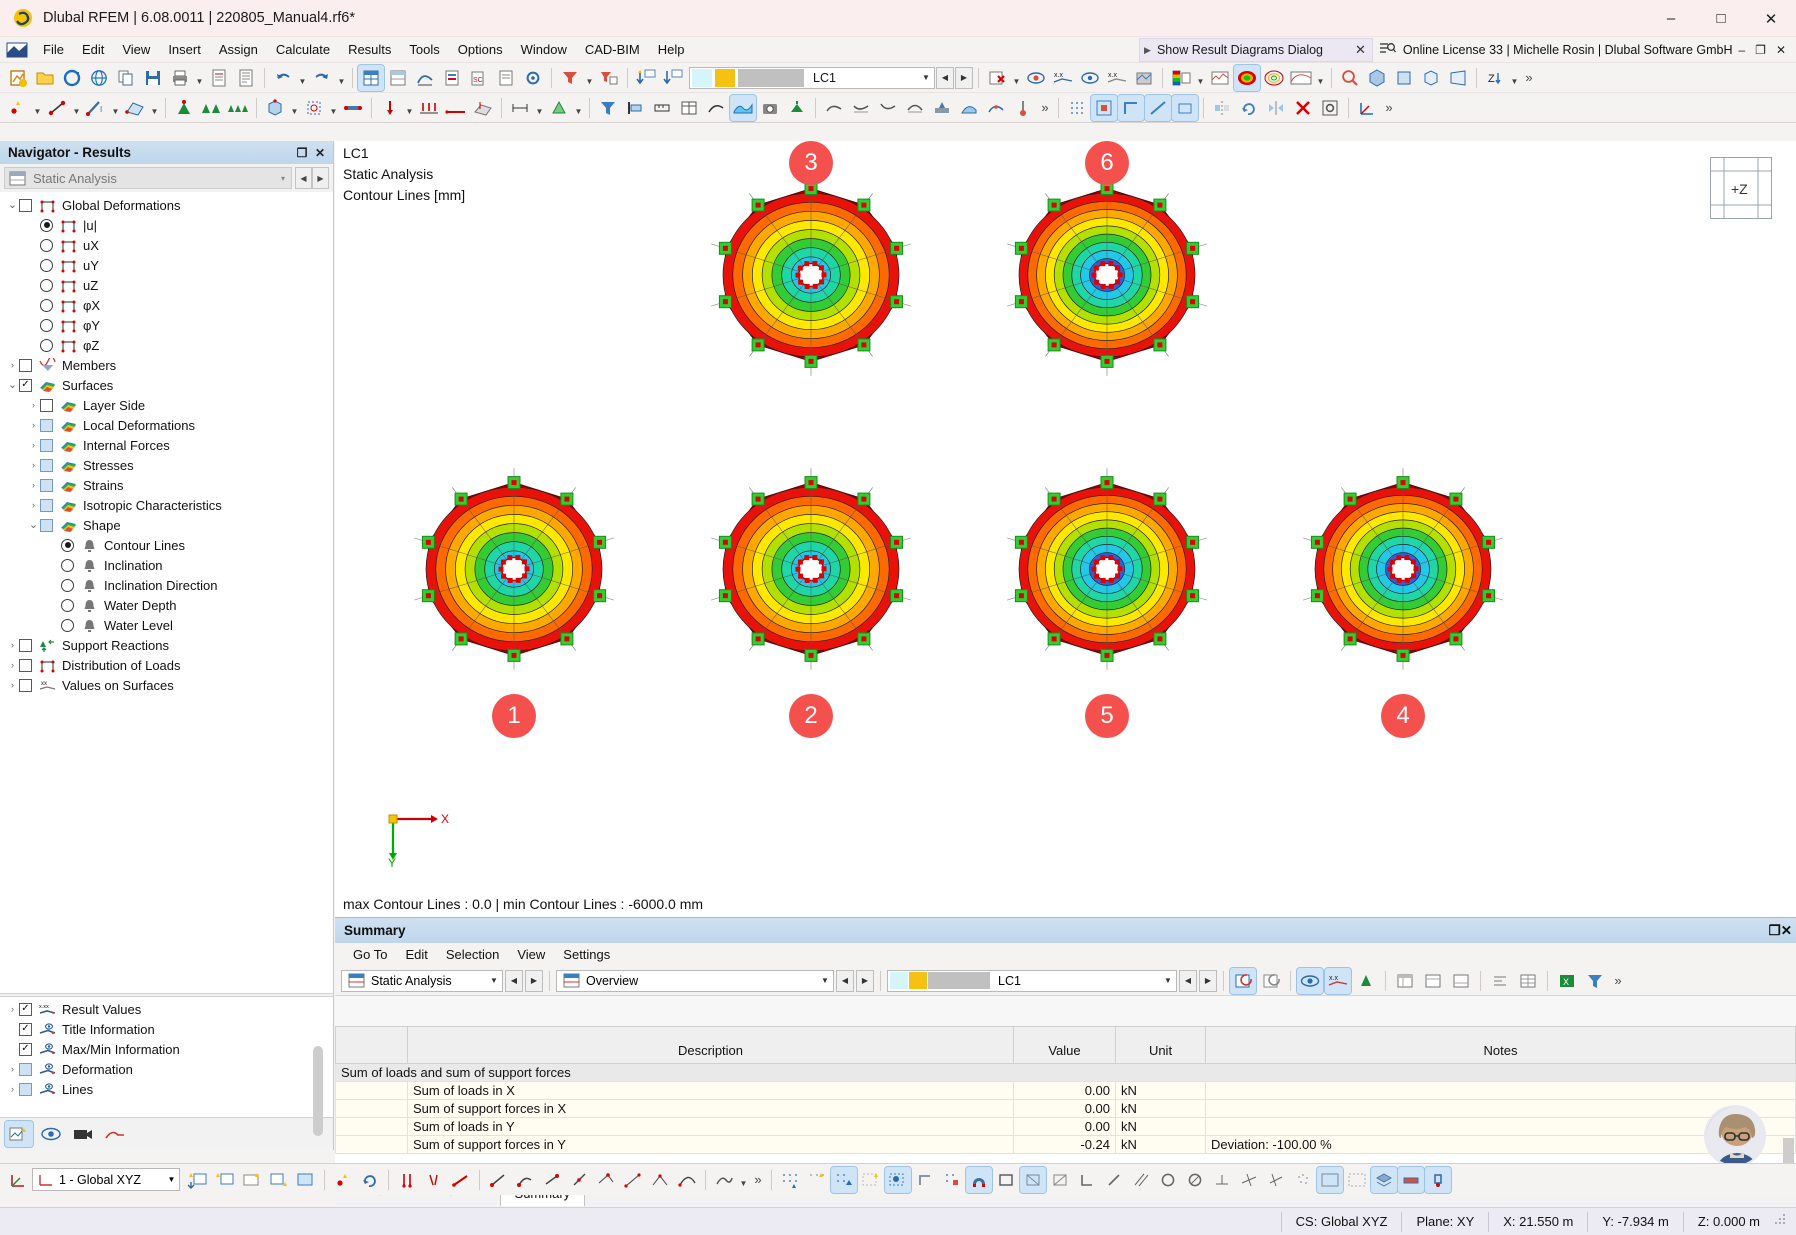 This screenshot has height=1235, width=1796. Describe the element at coordinates (184, 49) in the screenshot. I see `menu-item-insert: Insert` at that location.